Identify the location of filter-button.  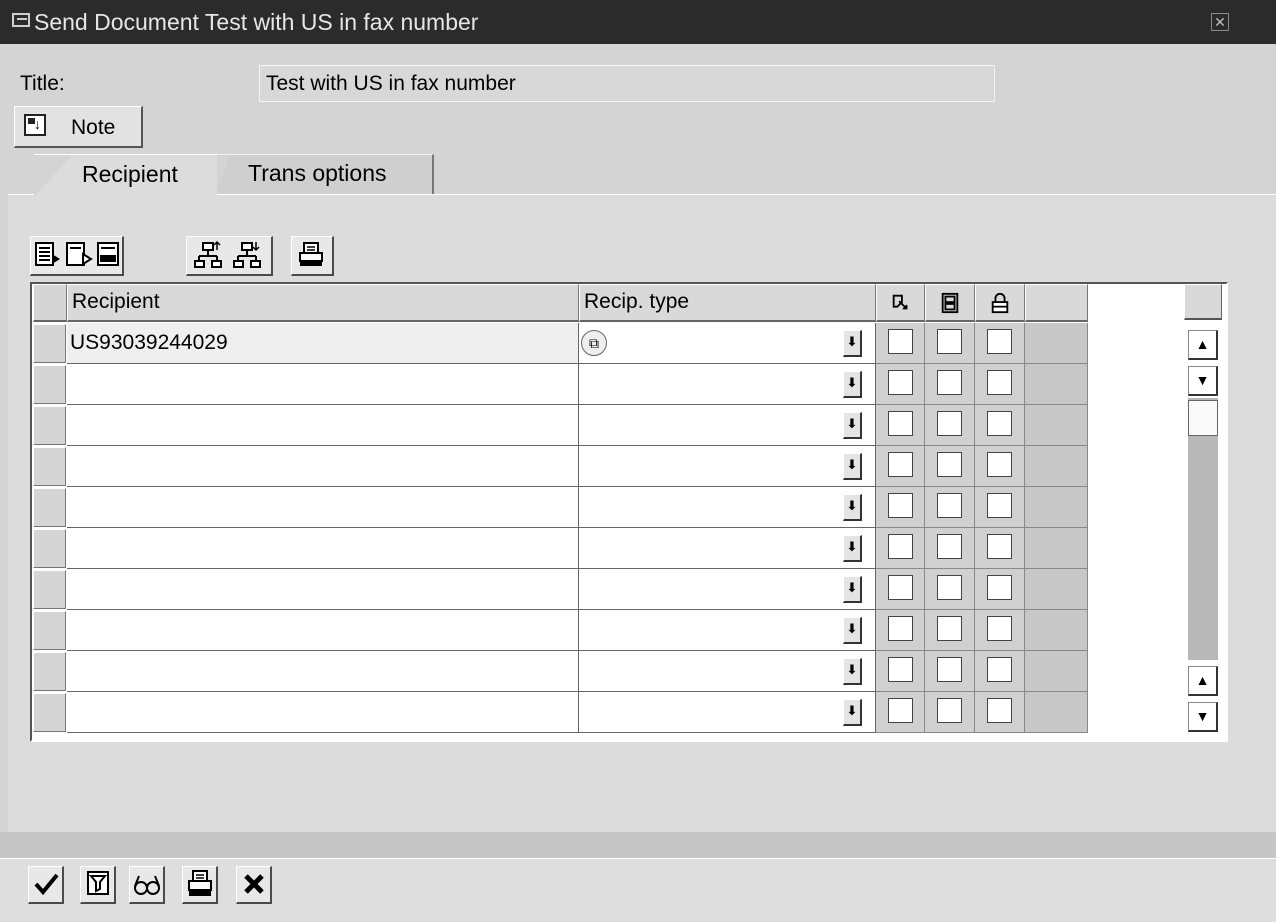
(98, 885).